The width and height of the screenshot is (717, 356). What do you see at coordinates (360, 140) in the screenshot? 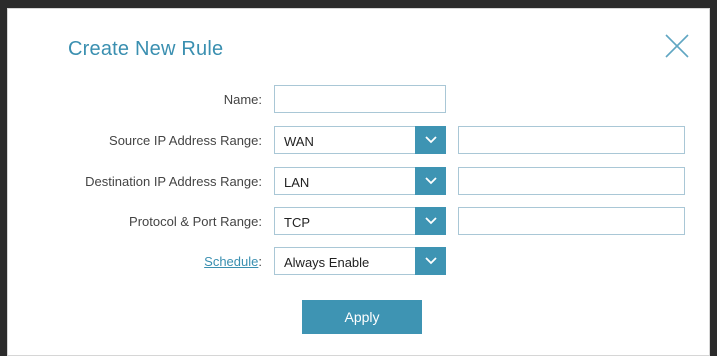
I see `source-ip-select: WAN` at bounding box center [360, 140].